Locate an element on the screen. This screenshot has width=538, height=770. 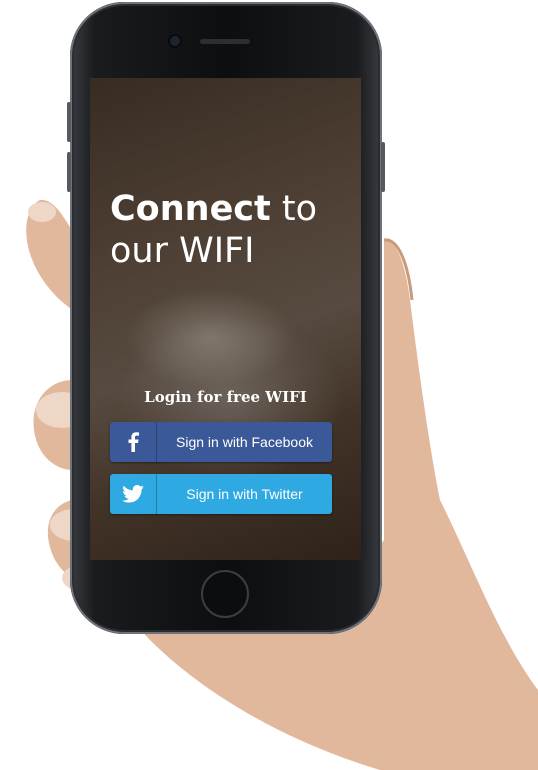
headline: Connect to our WIFI is located at coordinates (230, 230).